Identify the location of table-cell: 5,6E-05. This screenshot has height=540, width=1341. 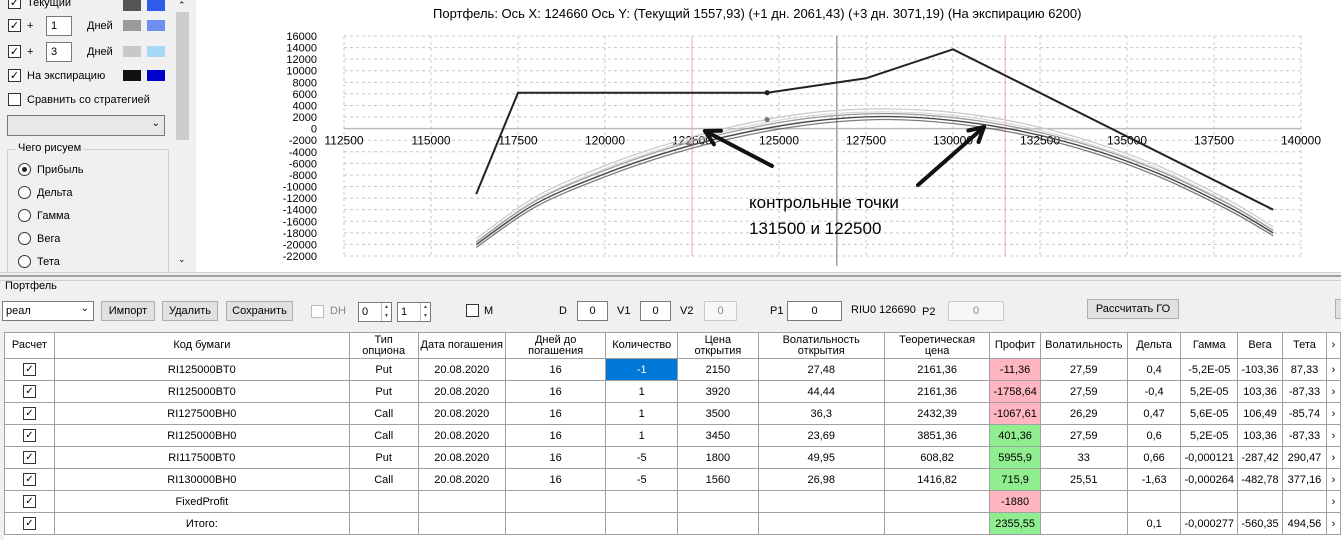
(1209, 413).